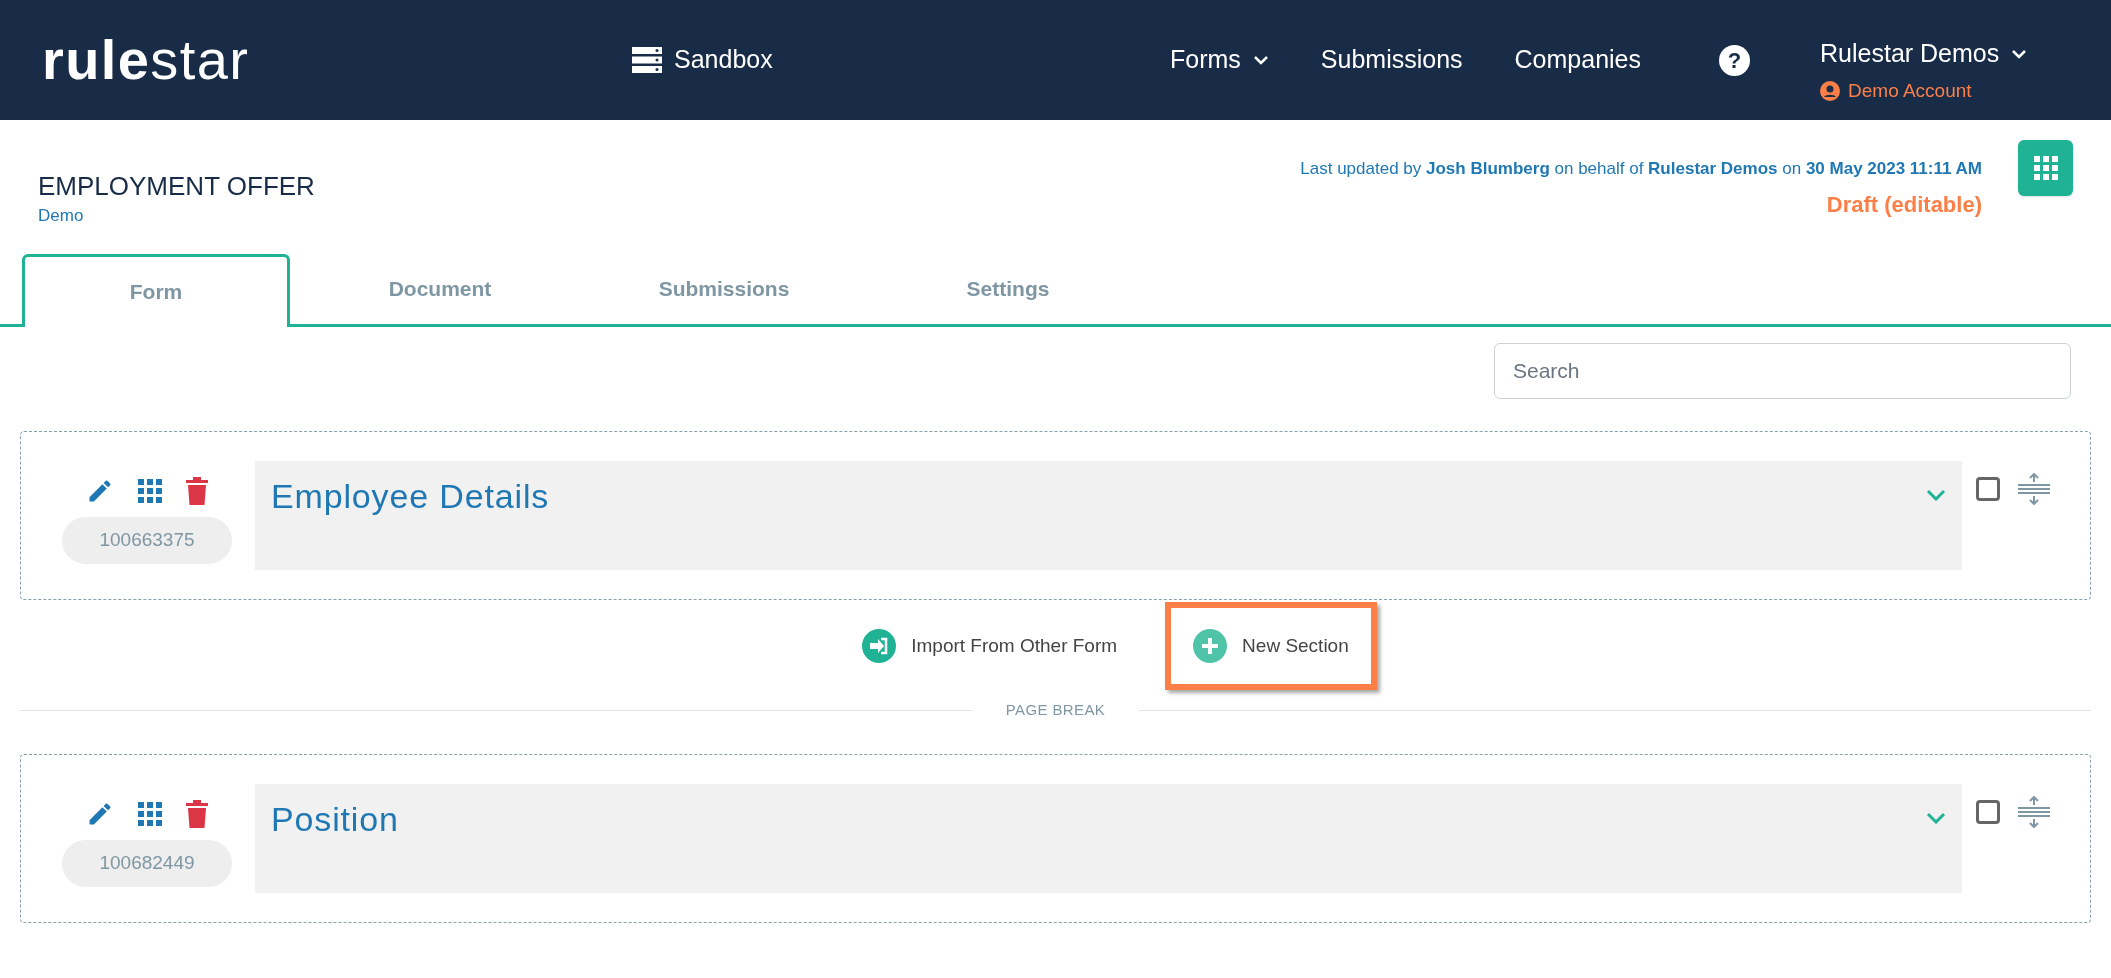 The height and width of the screenshot is (978, 2111). Describe the element at coordinates (335, 819) in the screenshot. I see `section-title: Position` at that location.